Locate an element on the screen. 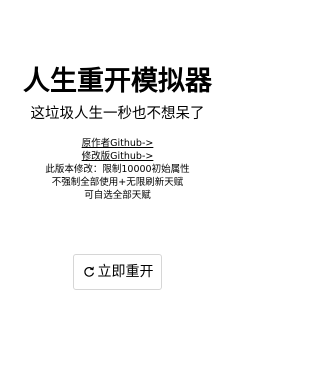 The image size is (320, 390). github-links: 原作者Github-> 修改版Github-> is located at coordinates (117, 150).